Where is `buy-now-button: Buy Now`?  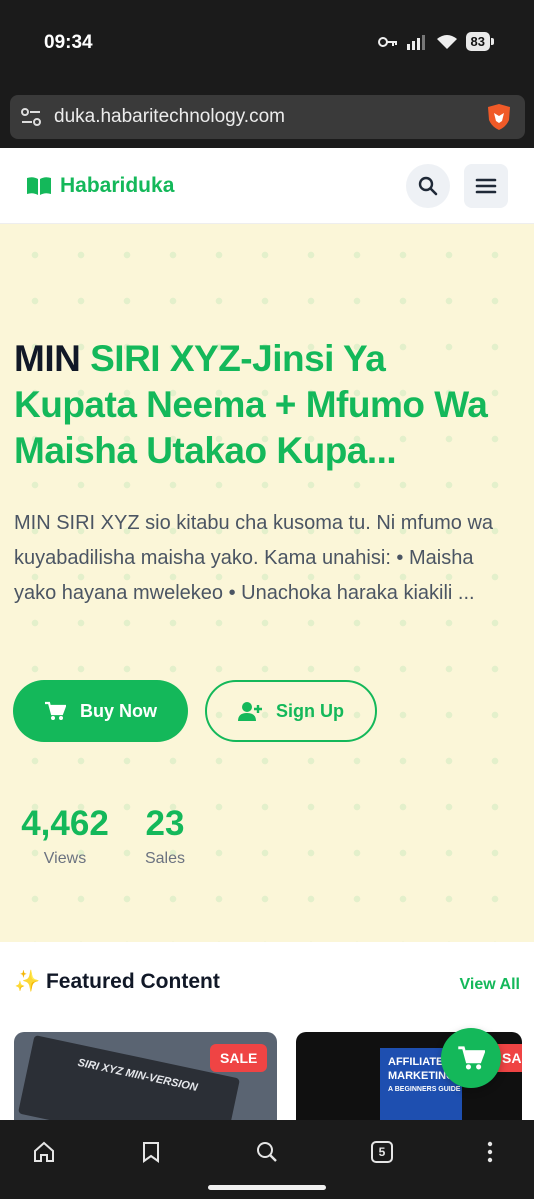 buy-now-button: Buy Now is located at coordinates (100, 711).